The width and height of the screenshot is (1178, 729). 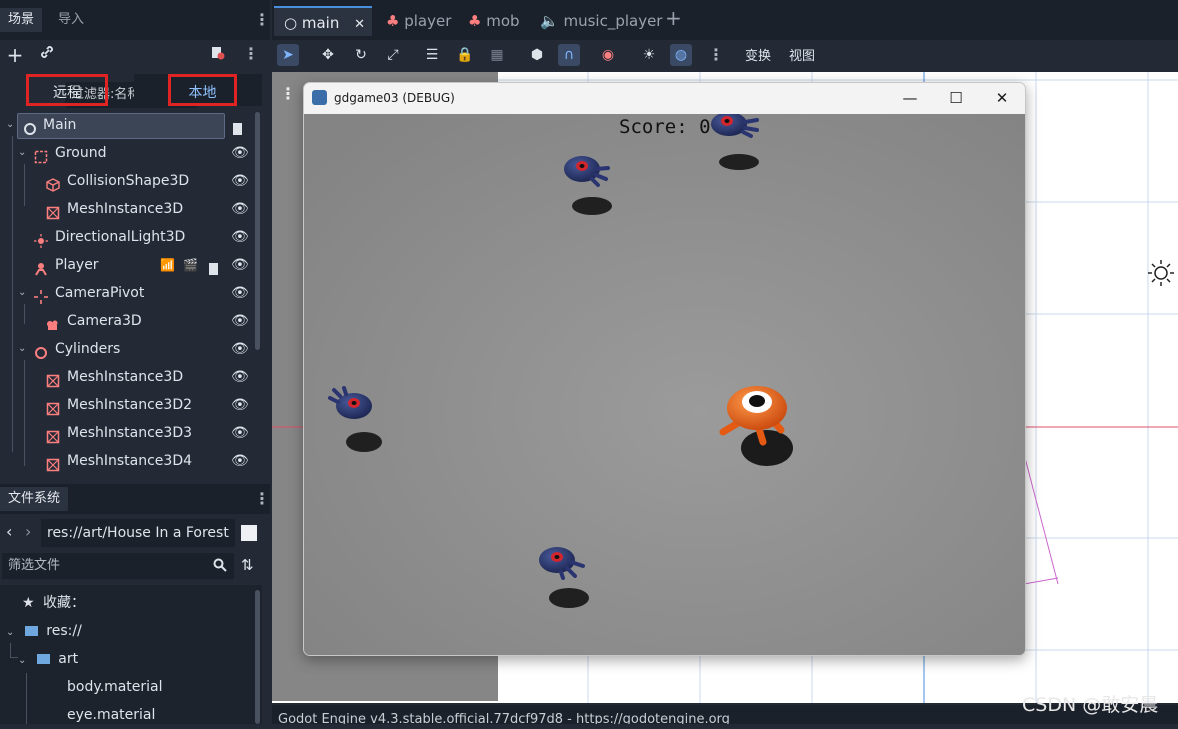 What do you see at coordinates (681, 55) in the screenshot?
I see `environment-preview-icon: ◍` at bounding box center [681, 55].